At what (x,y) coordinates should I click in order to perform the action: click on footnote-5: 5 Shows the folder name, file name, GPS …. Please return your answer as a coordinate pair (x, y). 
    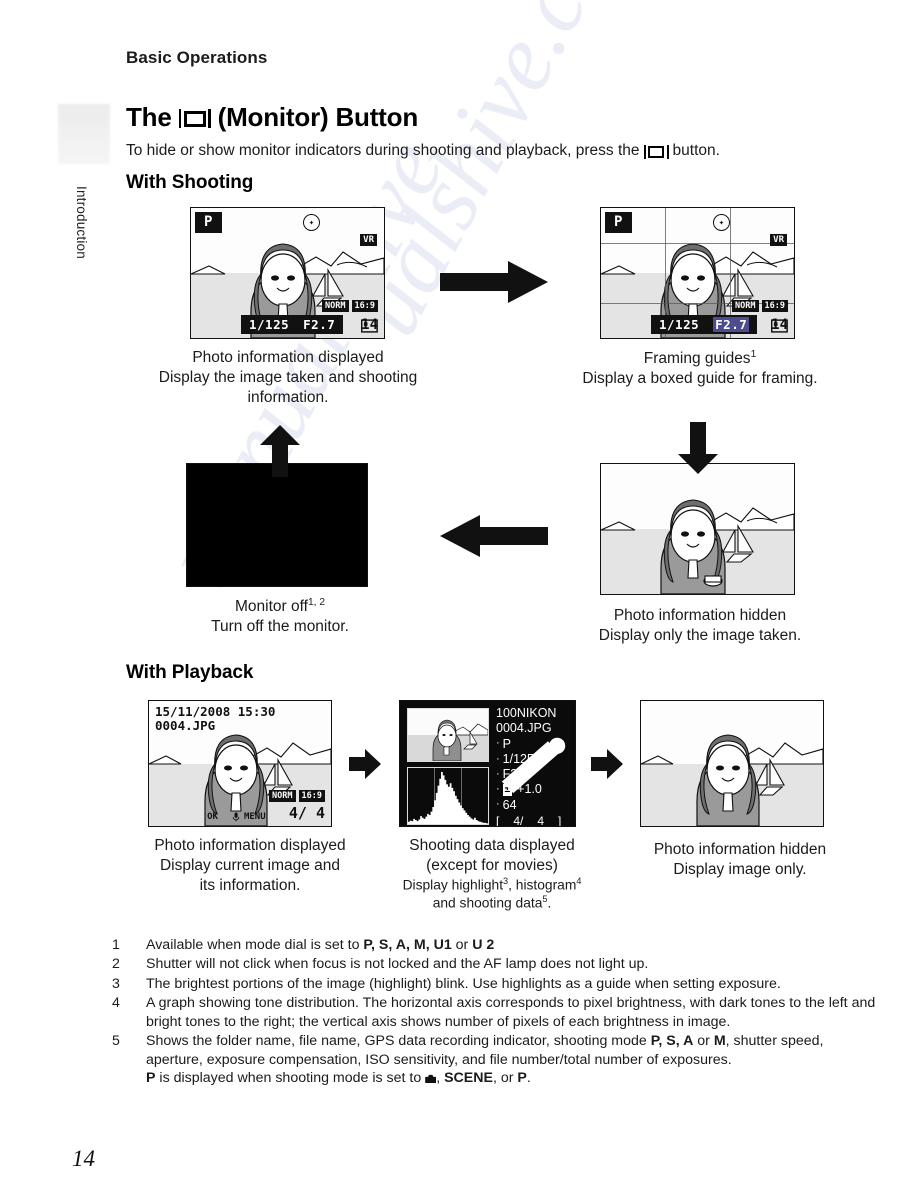
    Looking at the image, I should click on (497, 1059).